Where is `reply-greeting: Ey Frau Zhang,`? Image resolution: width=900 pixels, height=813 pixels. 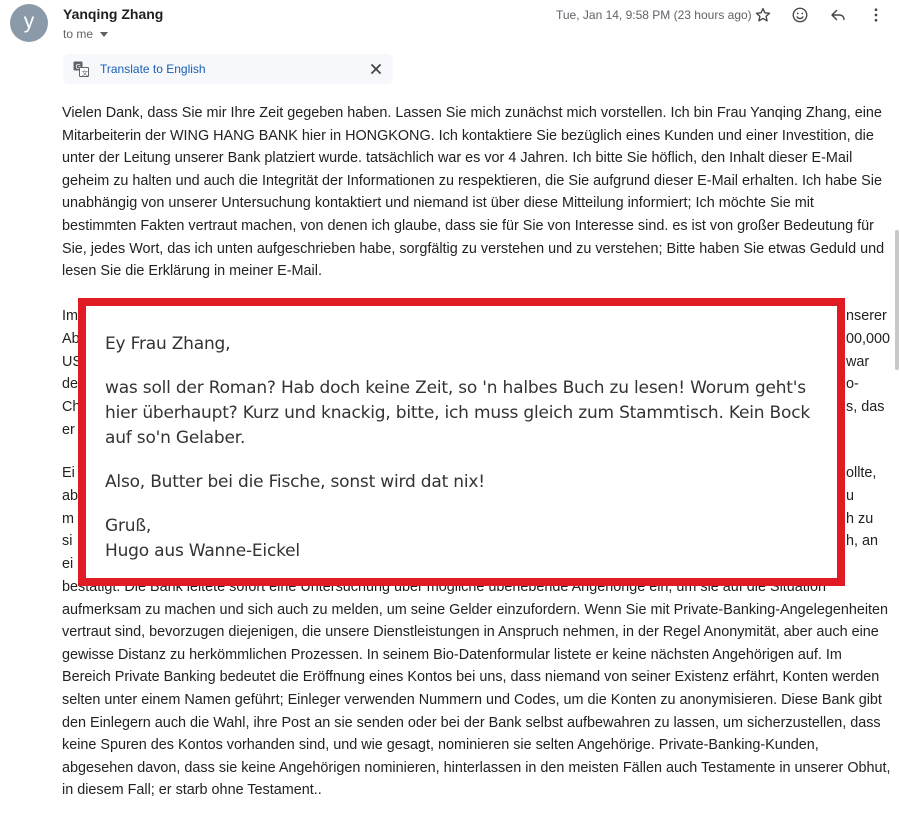
reply-greeting: Ey Frau Zhang, is located at coordinates (168, 344).